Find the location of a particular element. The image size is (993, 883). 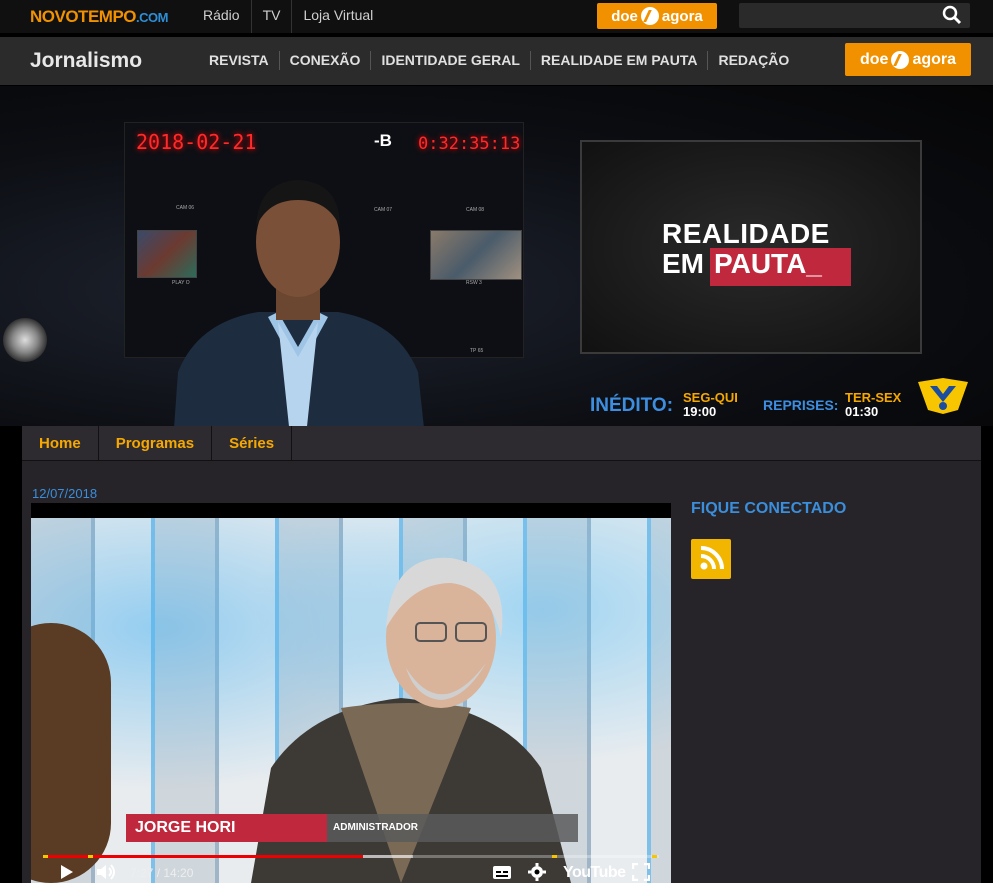

reprises-days: TER-SEX is located at coordinates (873, 397).